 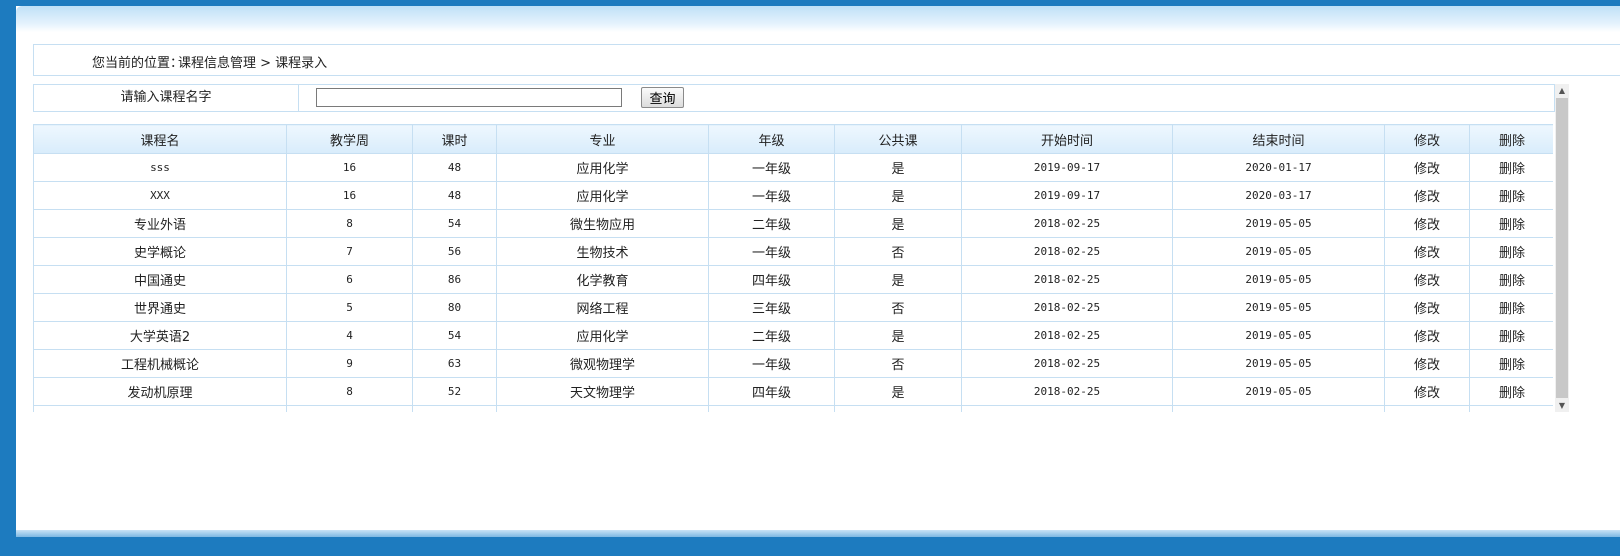 I want to click on course-name-input, so click(x=469, y=97).